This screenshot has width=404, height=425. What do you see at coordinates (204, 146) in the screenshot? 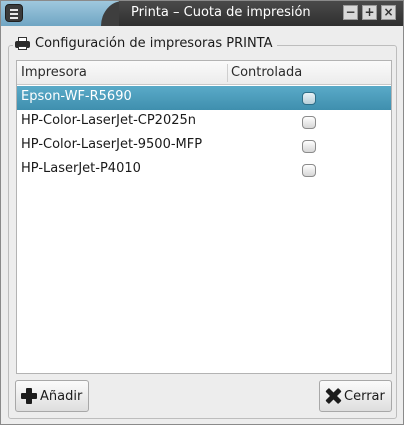
I see `table-row: HP-Color-LaserJet-9500-MFP` at bounding box center [204, 146].